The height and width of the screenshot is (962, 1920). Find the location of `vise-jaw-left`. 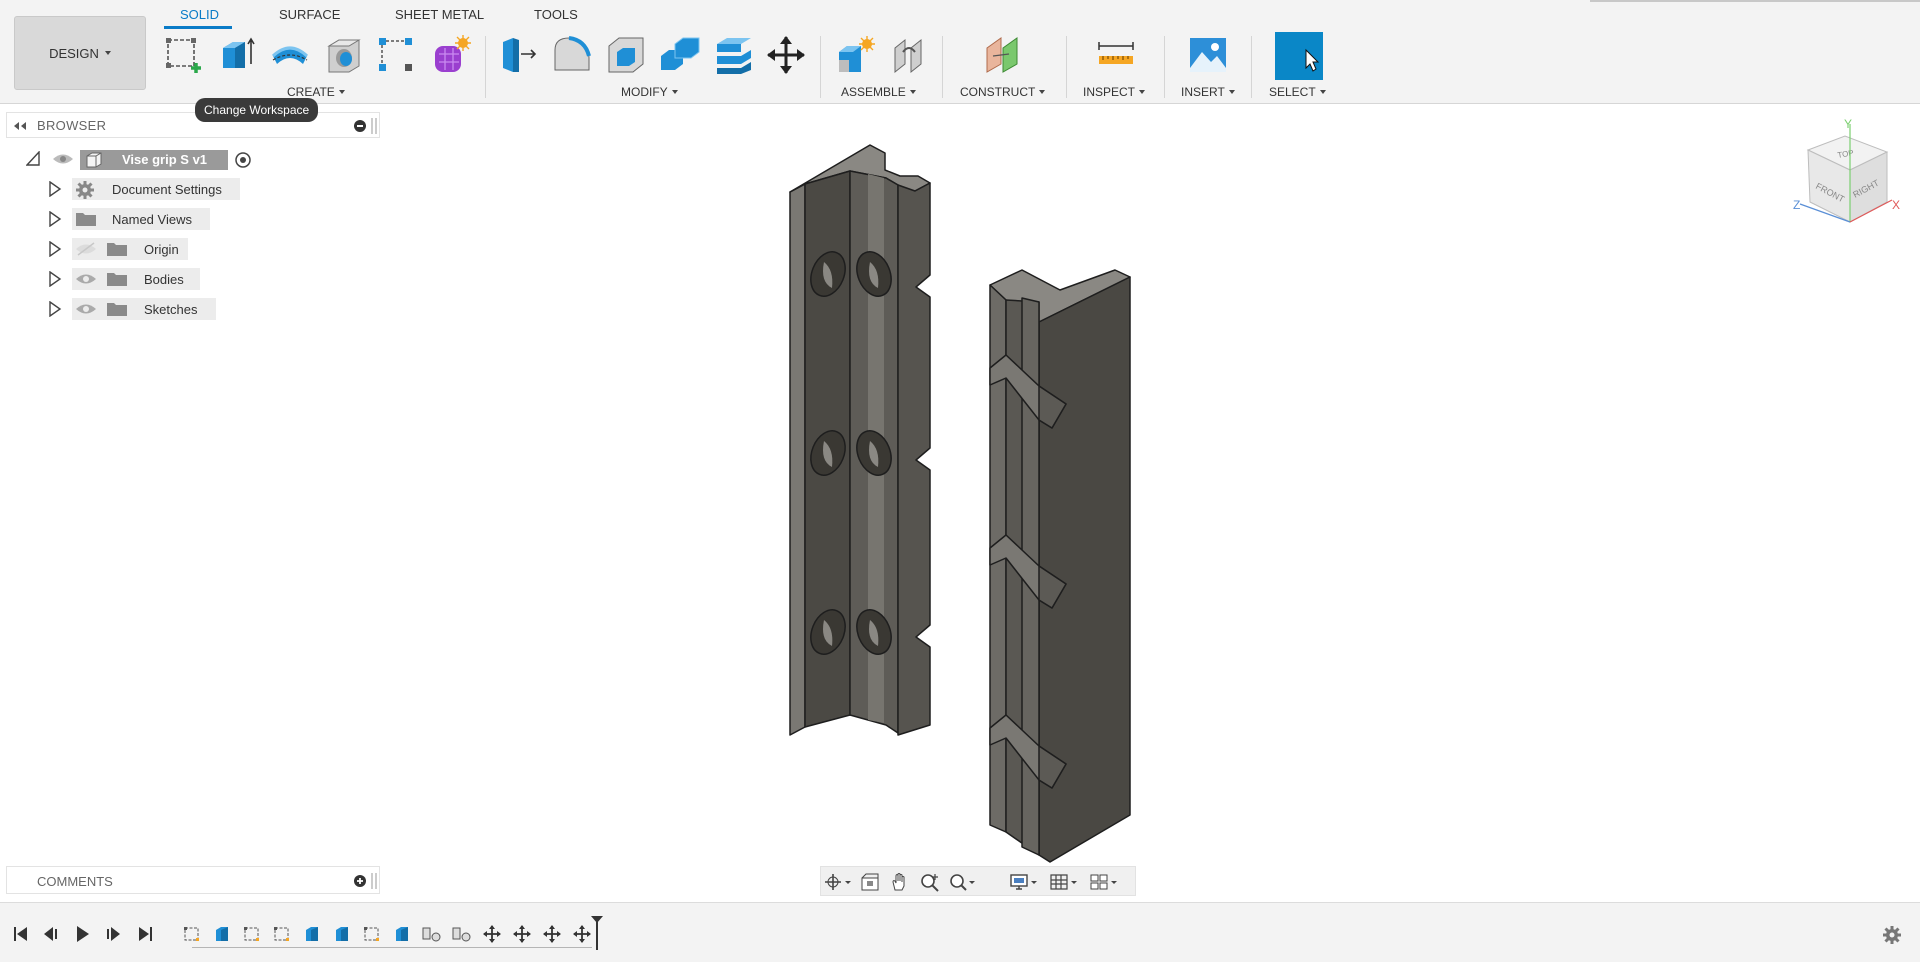

vise-jaw-left is located at coordinates (860, 440).